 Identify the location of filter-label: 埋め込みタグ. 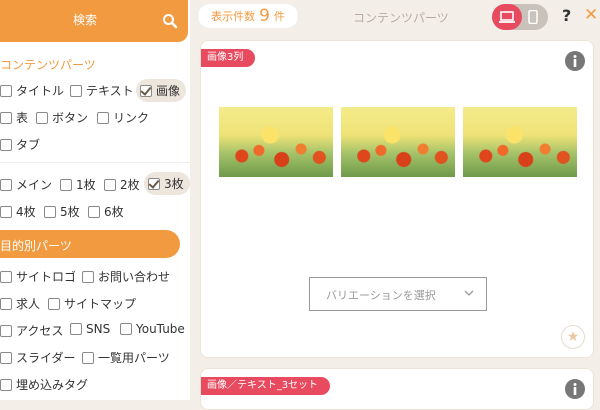
(52, 385).